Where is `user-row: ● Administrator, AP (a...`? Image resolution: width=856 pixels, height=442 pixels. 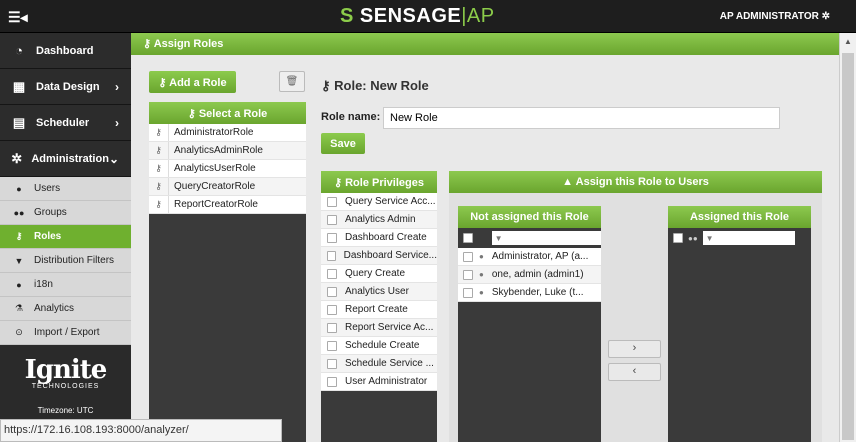
user-row: ● Administrator, AP (a... is located at coordinates (529, 257).